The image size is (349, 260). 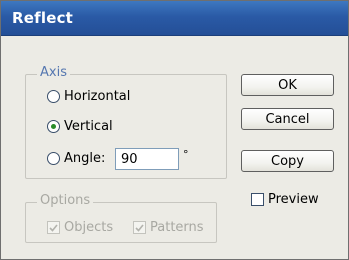 What do you see at coordinates (65, 200) in the screenshot?
I see `options-legend: Options` at bounding box center [65, 200].